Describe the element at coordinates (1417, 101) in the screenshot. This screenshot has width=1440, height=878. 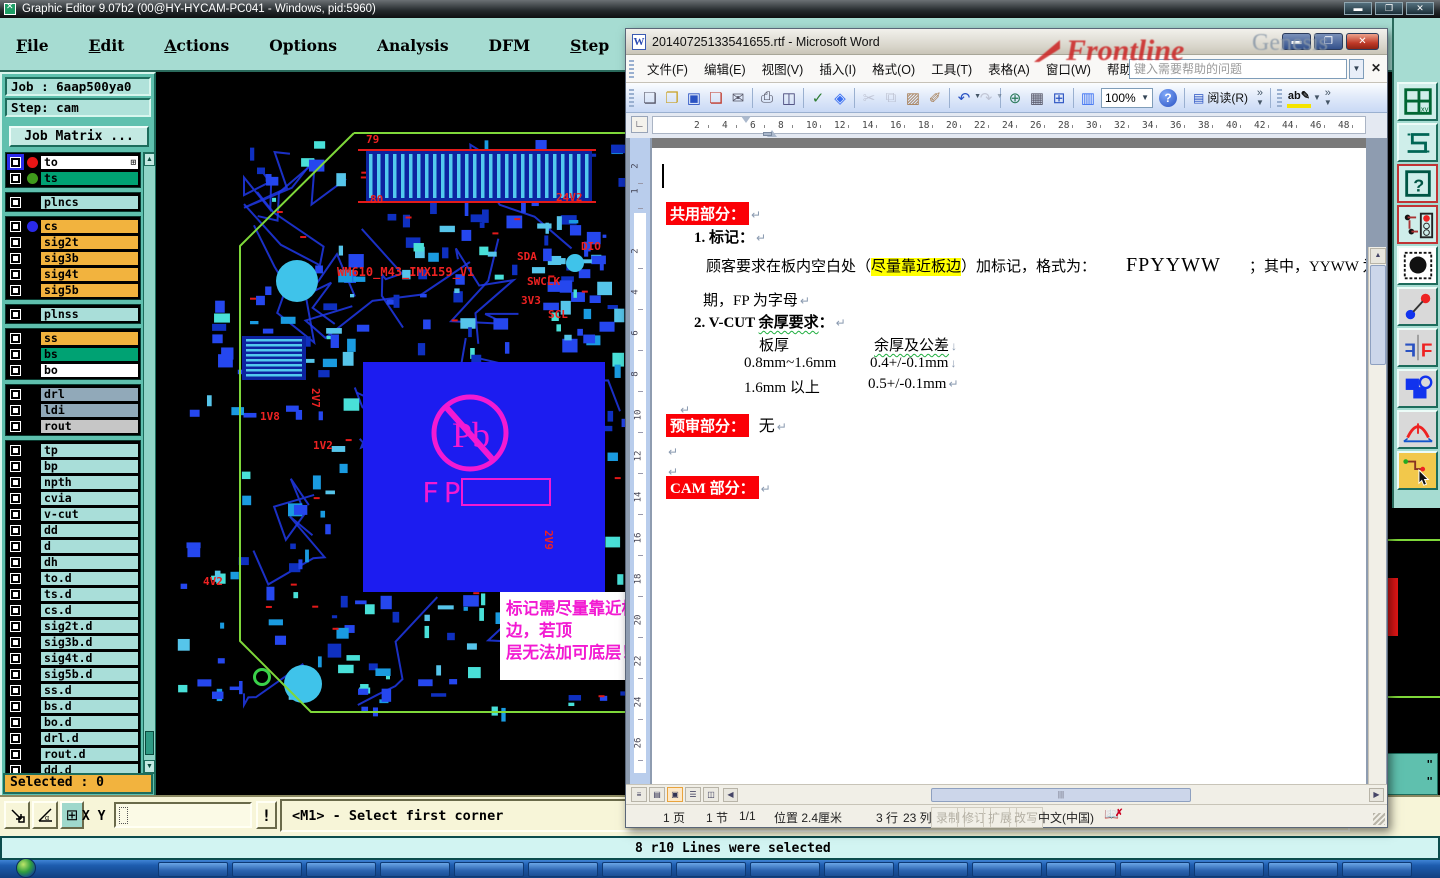
I see `xy-origin-icon: xy` at that location.